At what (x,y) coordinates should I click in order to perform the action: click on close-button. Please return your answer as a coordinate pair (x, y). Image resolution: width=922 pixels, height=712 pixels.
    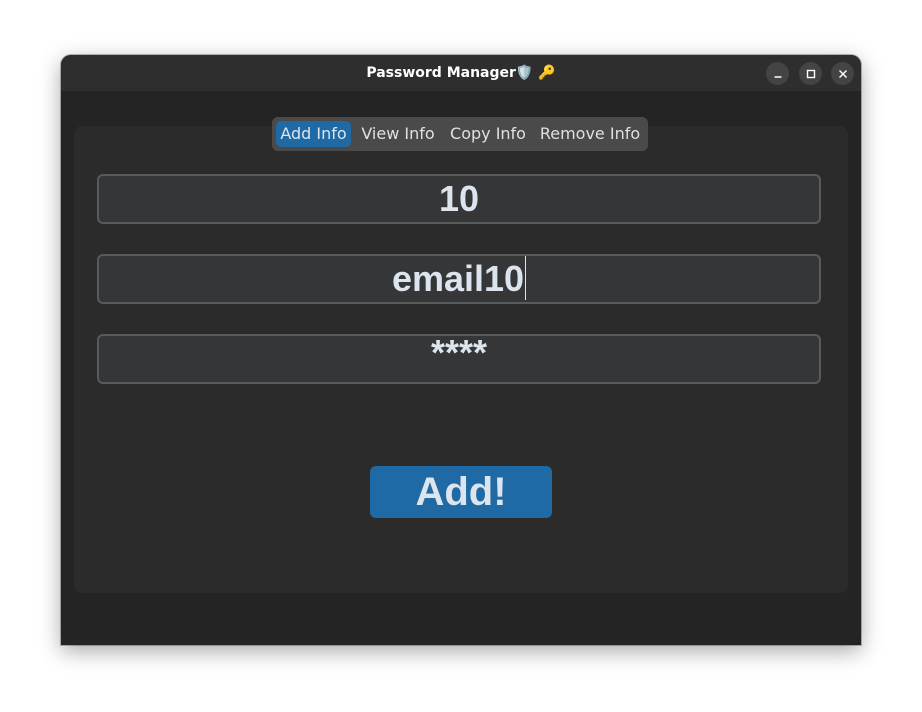
    Looking at the image, I should click on (842, 73).